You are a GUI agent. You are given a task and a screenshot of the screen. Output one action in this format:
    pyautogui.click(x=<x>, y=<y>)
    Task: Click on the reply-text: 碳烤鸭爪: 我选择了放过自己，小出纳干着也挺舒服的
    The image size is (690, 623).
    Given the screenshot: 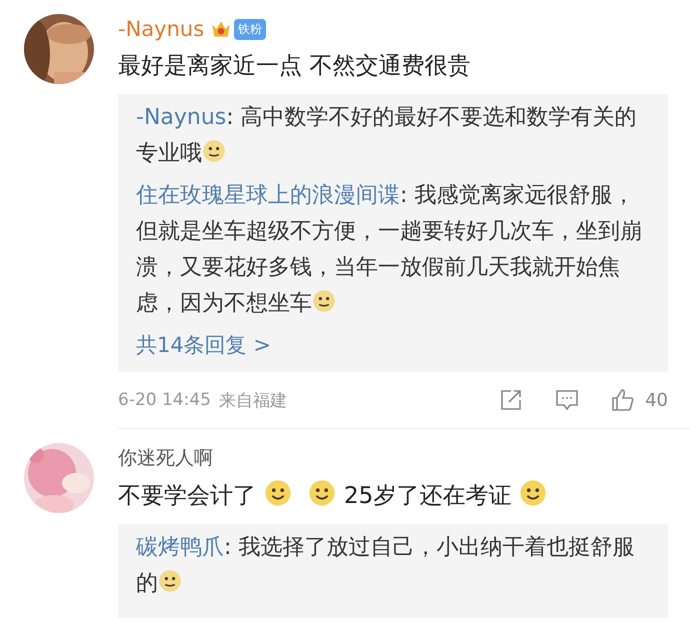 What is the action you would take?
    pyautogui.click(x=386, y=566)
    